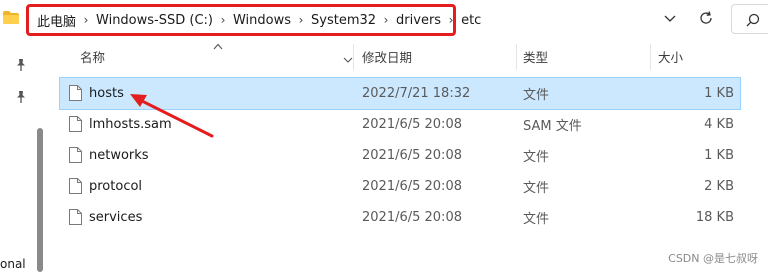  I want to click on file-size: 18 KB, so click(714, 217).